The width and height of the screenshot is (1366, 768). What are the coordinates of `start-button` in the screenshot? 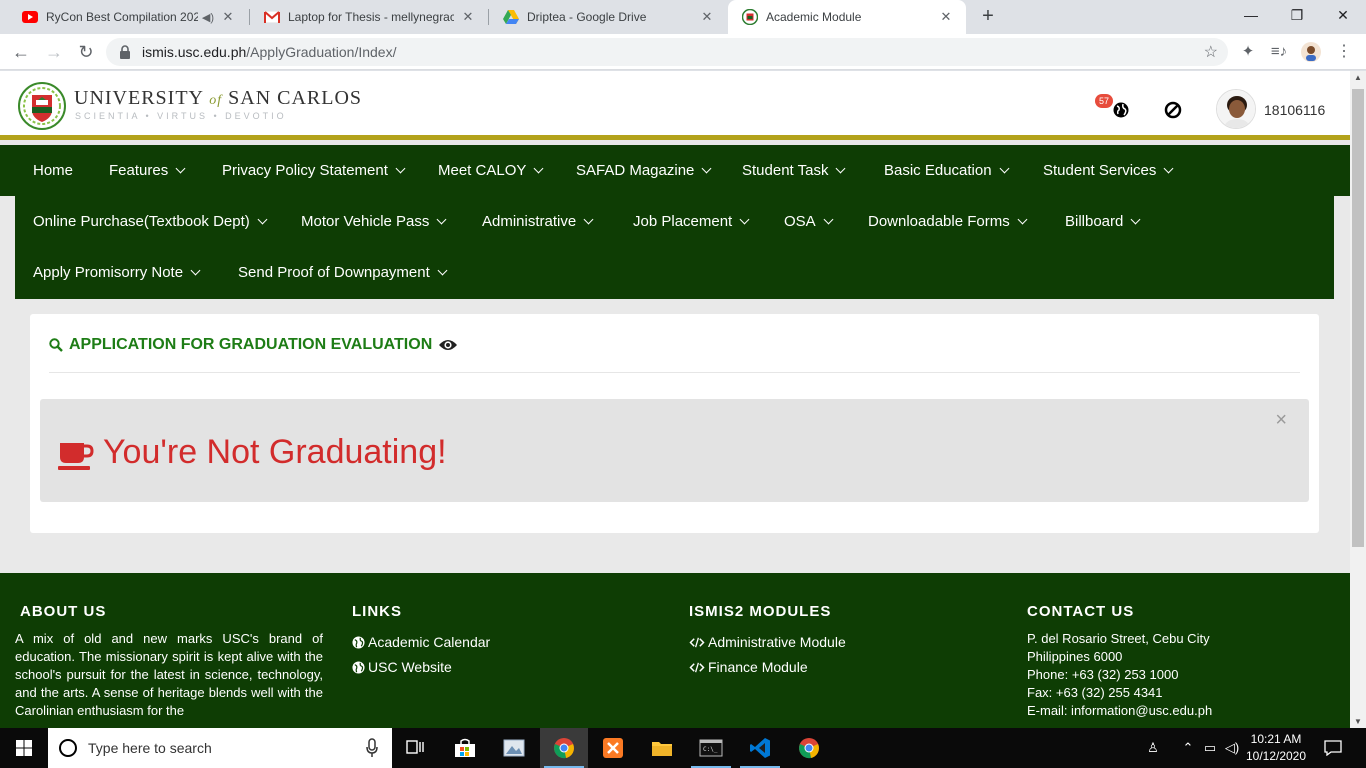 It's located at (24, 748).